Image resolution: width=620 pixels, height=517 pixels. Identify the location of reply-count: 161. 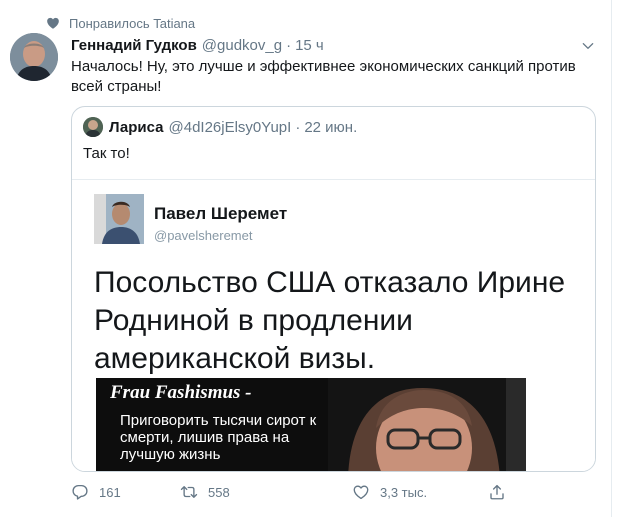
(110, 492).